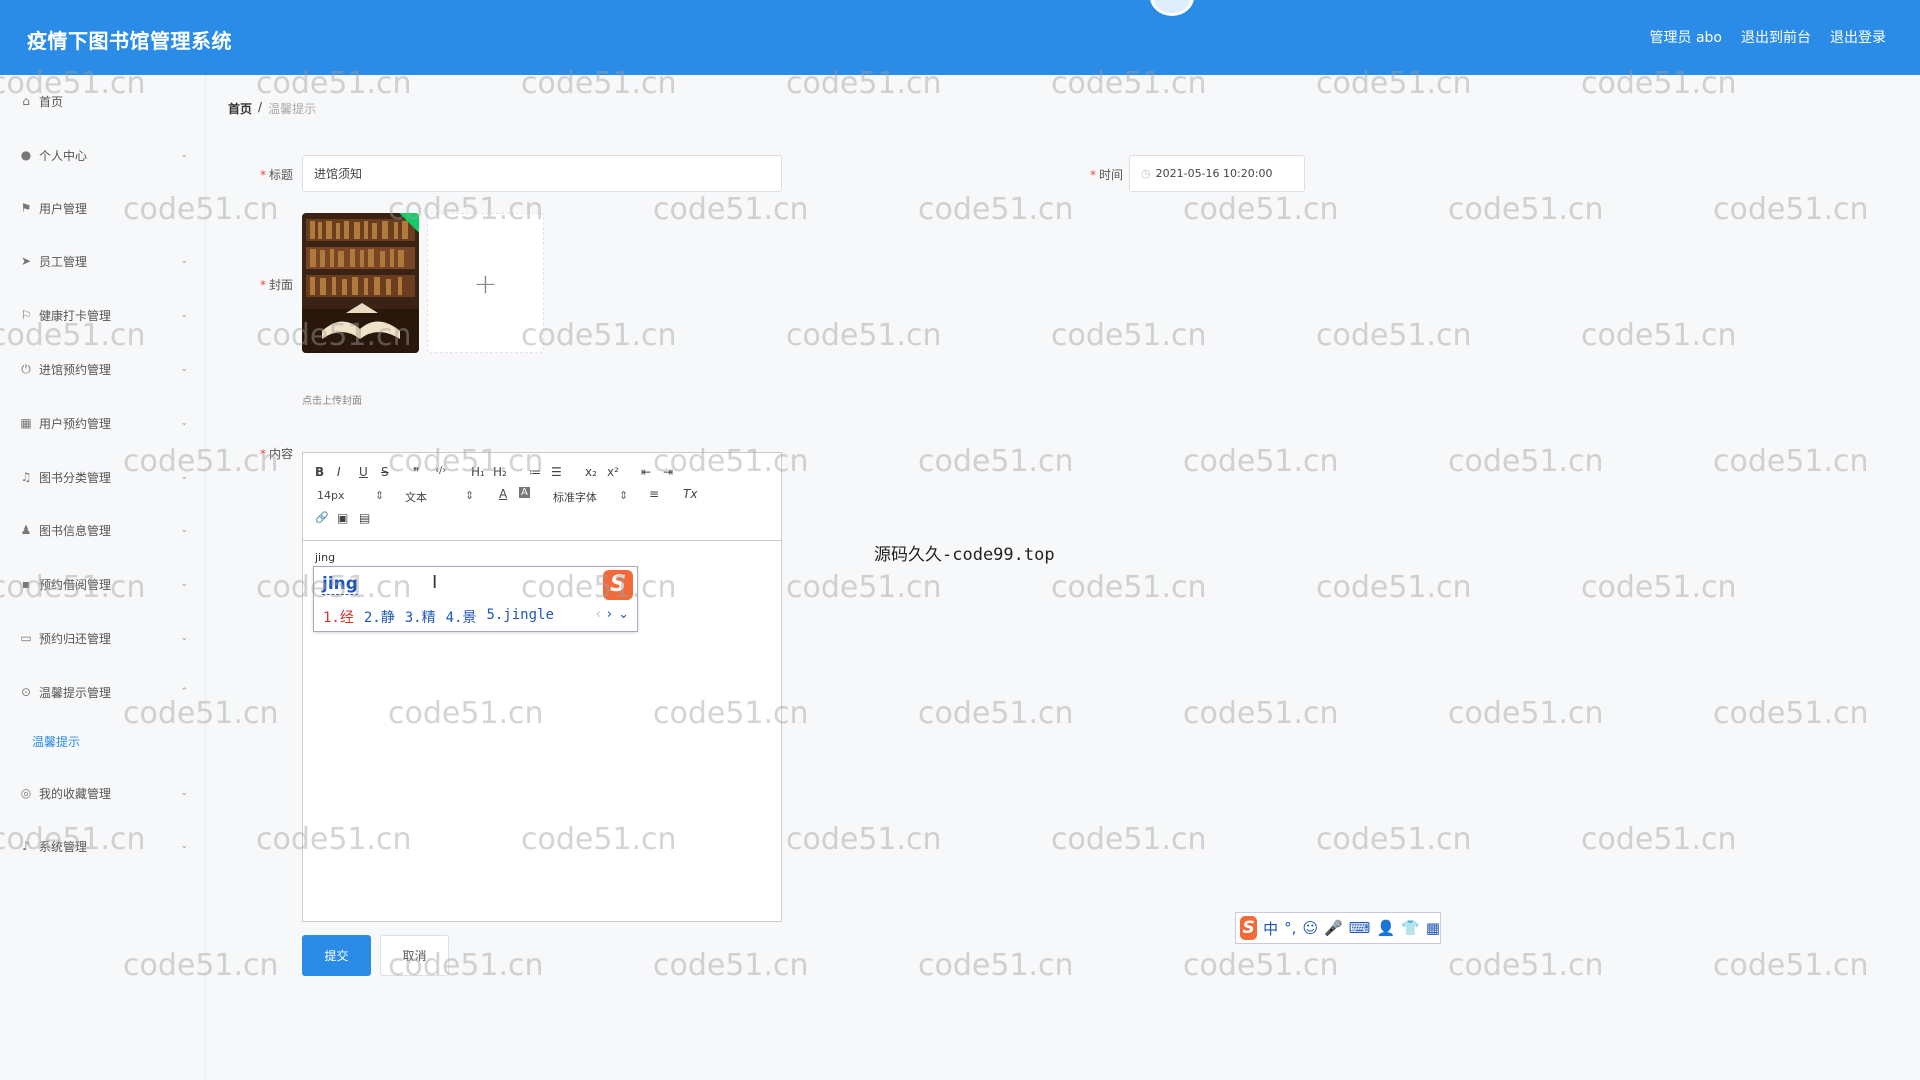 Image resolution: width=1920 pixels, height=1080 pixels. Describe the element at coordinates (26, 846) in the screenshot. I see `mic-icon: ♪` at that location.